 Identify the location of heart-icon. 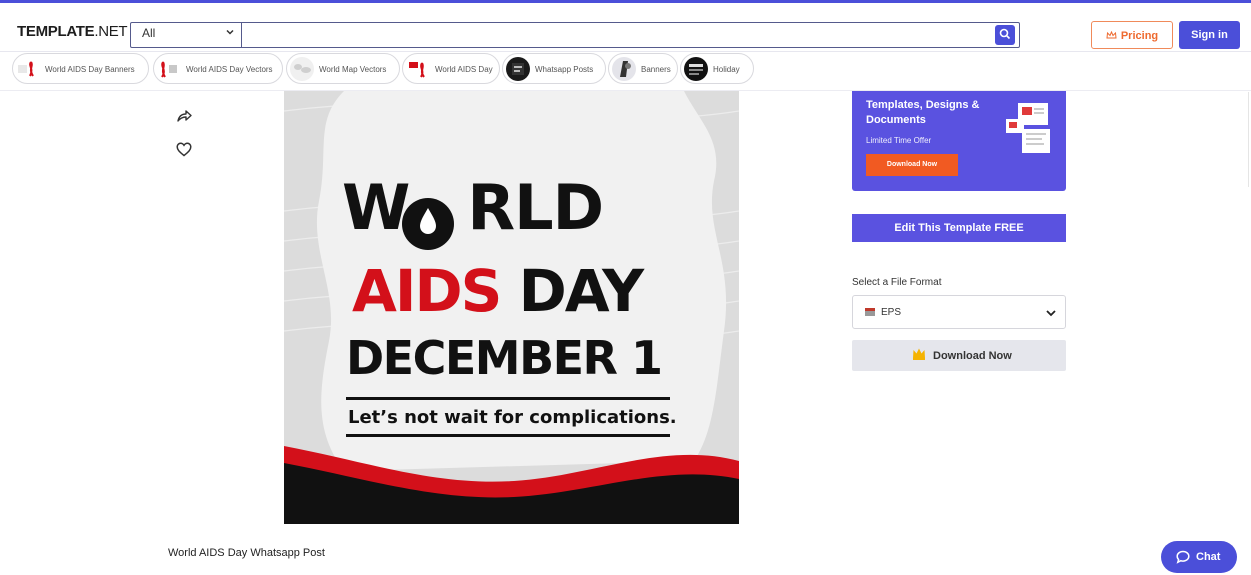
(184, 152).